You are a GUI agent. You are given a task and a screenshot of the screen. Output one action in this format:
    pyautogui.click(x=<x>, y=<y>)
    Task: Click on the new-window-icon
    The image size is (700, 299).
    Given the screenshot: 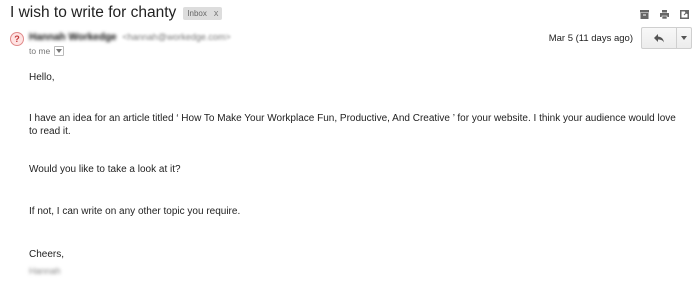 What is the action you would take?
    pyautogui.click(x=684, y=13)
    